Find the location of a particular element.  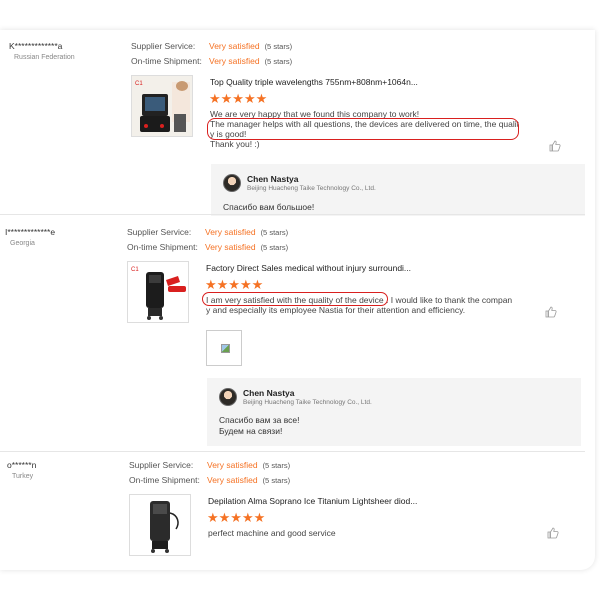

reviewer-name: o******n is located at coordinates (22, 465).